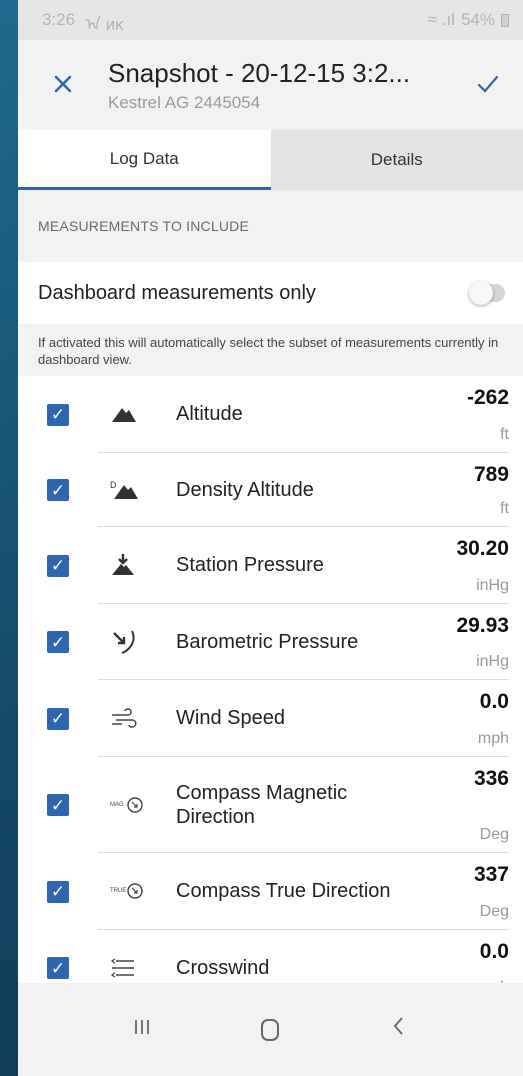 This screenshot has height=1076, width=523. What do you see at coordinates (482, 548) in the screenshot?
I see `measurement-value: 30.20` at bounding box center [482, 548].